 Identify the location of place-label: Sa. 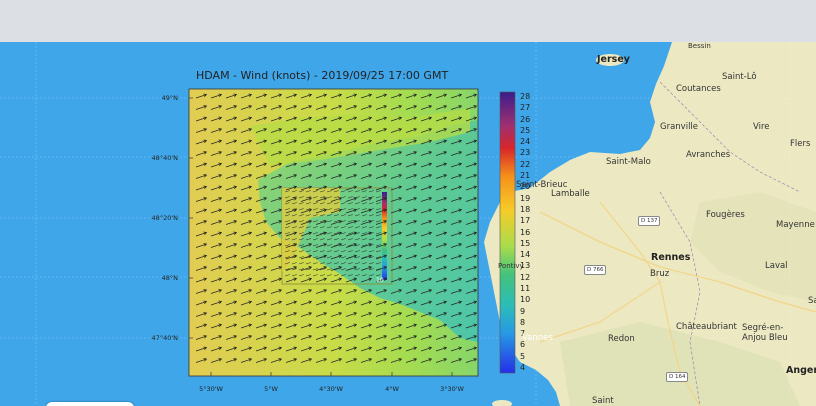
(812, 301).